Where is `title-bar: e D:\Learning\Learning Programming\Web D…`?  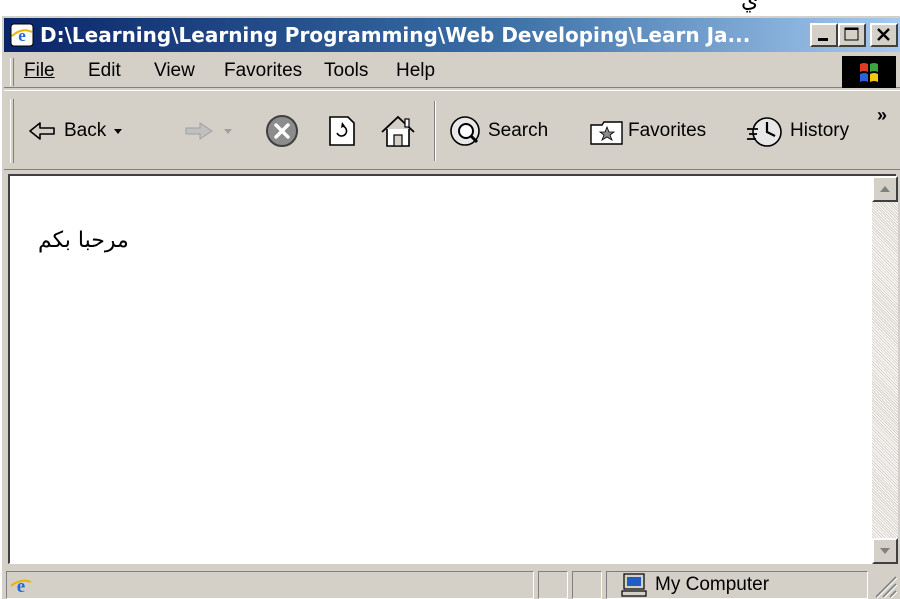 title-bar: e D:\Learning\Learning Programming\Web D… is located at coordinates (452, 35).